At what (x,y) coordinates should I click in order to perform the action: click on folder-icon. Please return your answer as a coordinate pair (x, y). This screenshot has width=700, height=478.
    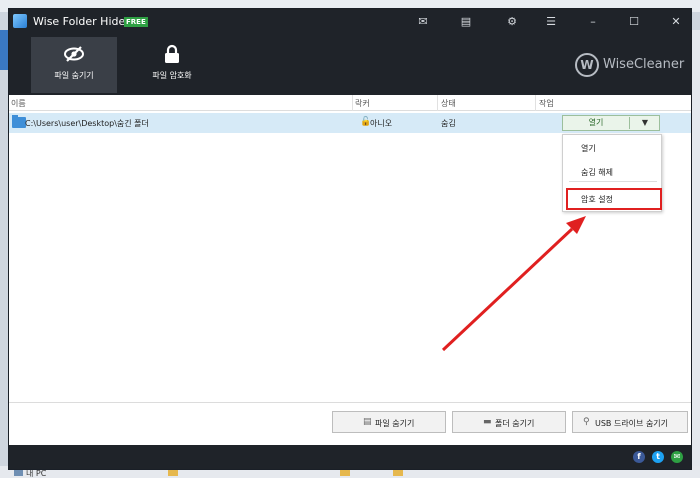
    Looking at the image, I should click on (19, 121).